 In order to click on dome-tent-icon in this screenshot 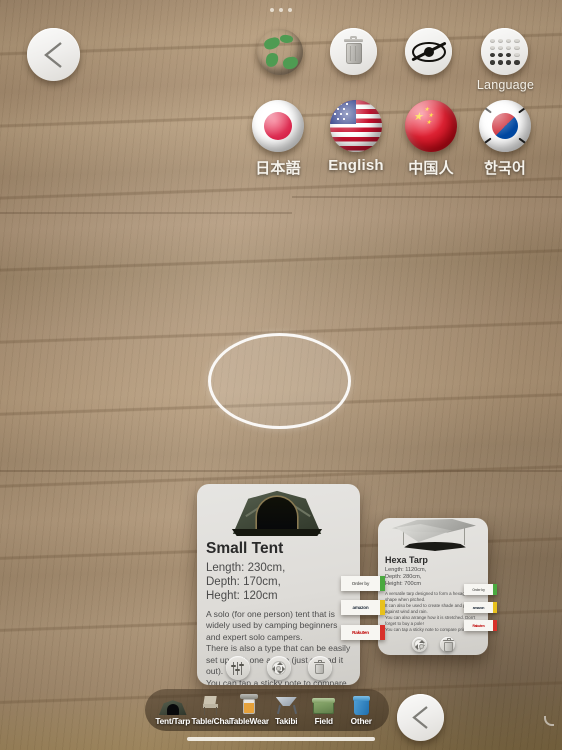, I will do `click(277, 511)`.